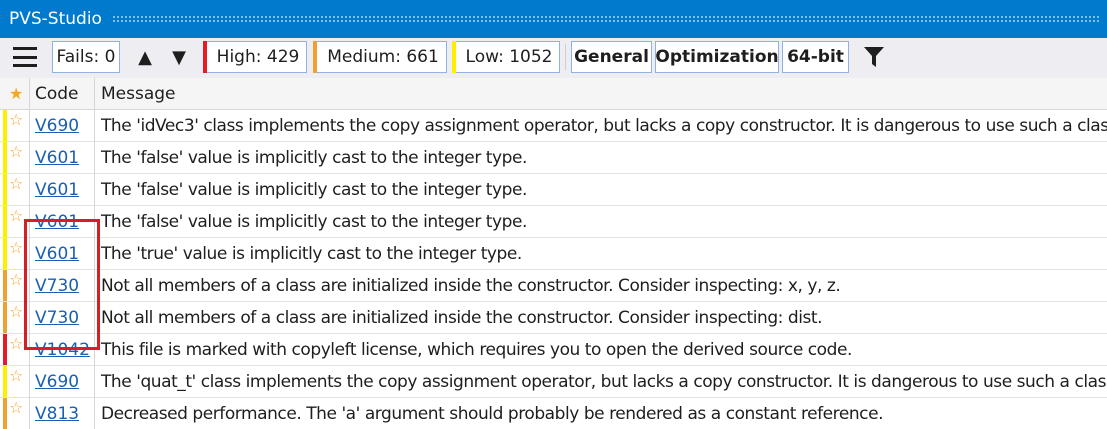 This screenshot has width=1107, height=429. I want to click on window-title: PVS-Studio, so click(55, 19).